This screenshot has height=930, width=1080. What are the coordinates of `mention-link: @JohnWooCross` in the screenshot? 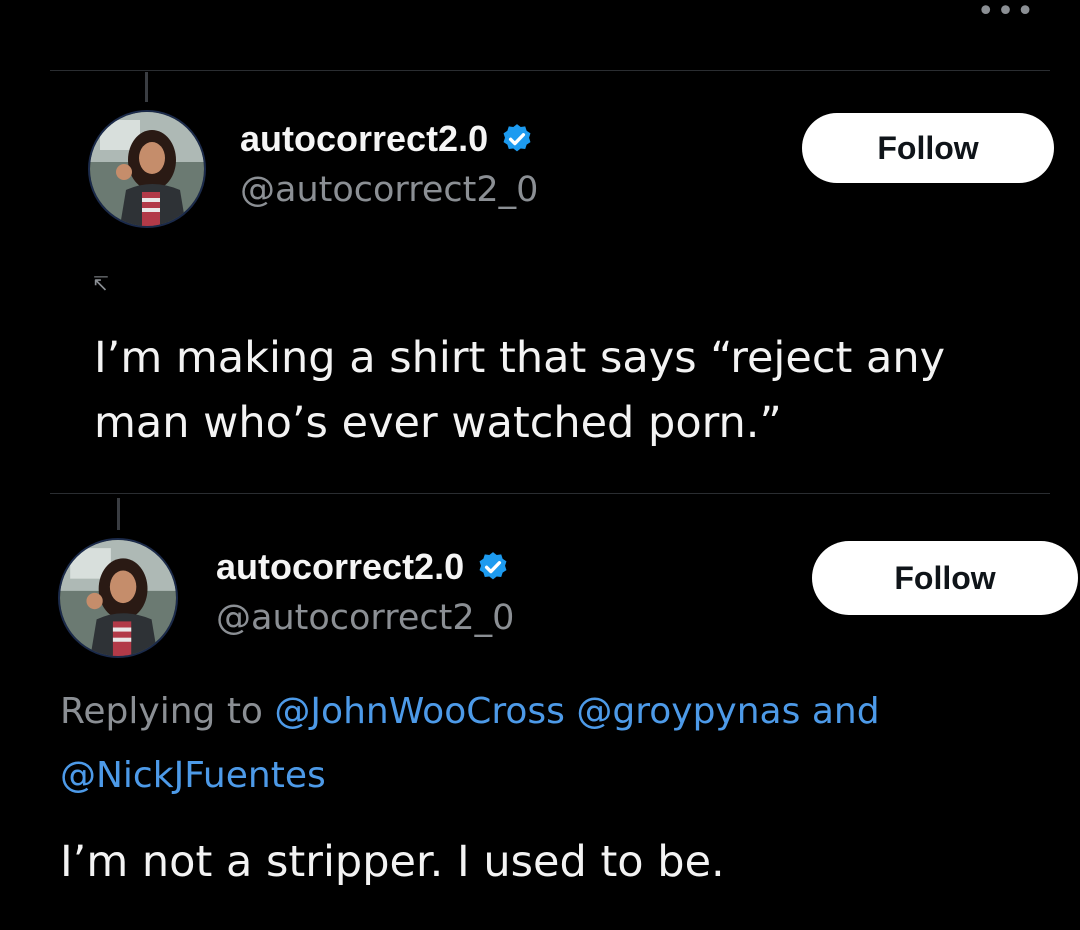 It's located at (419, 711).